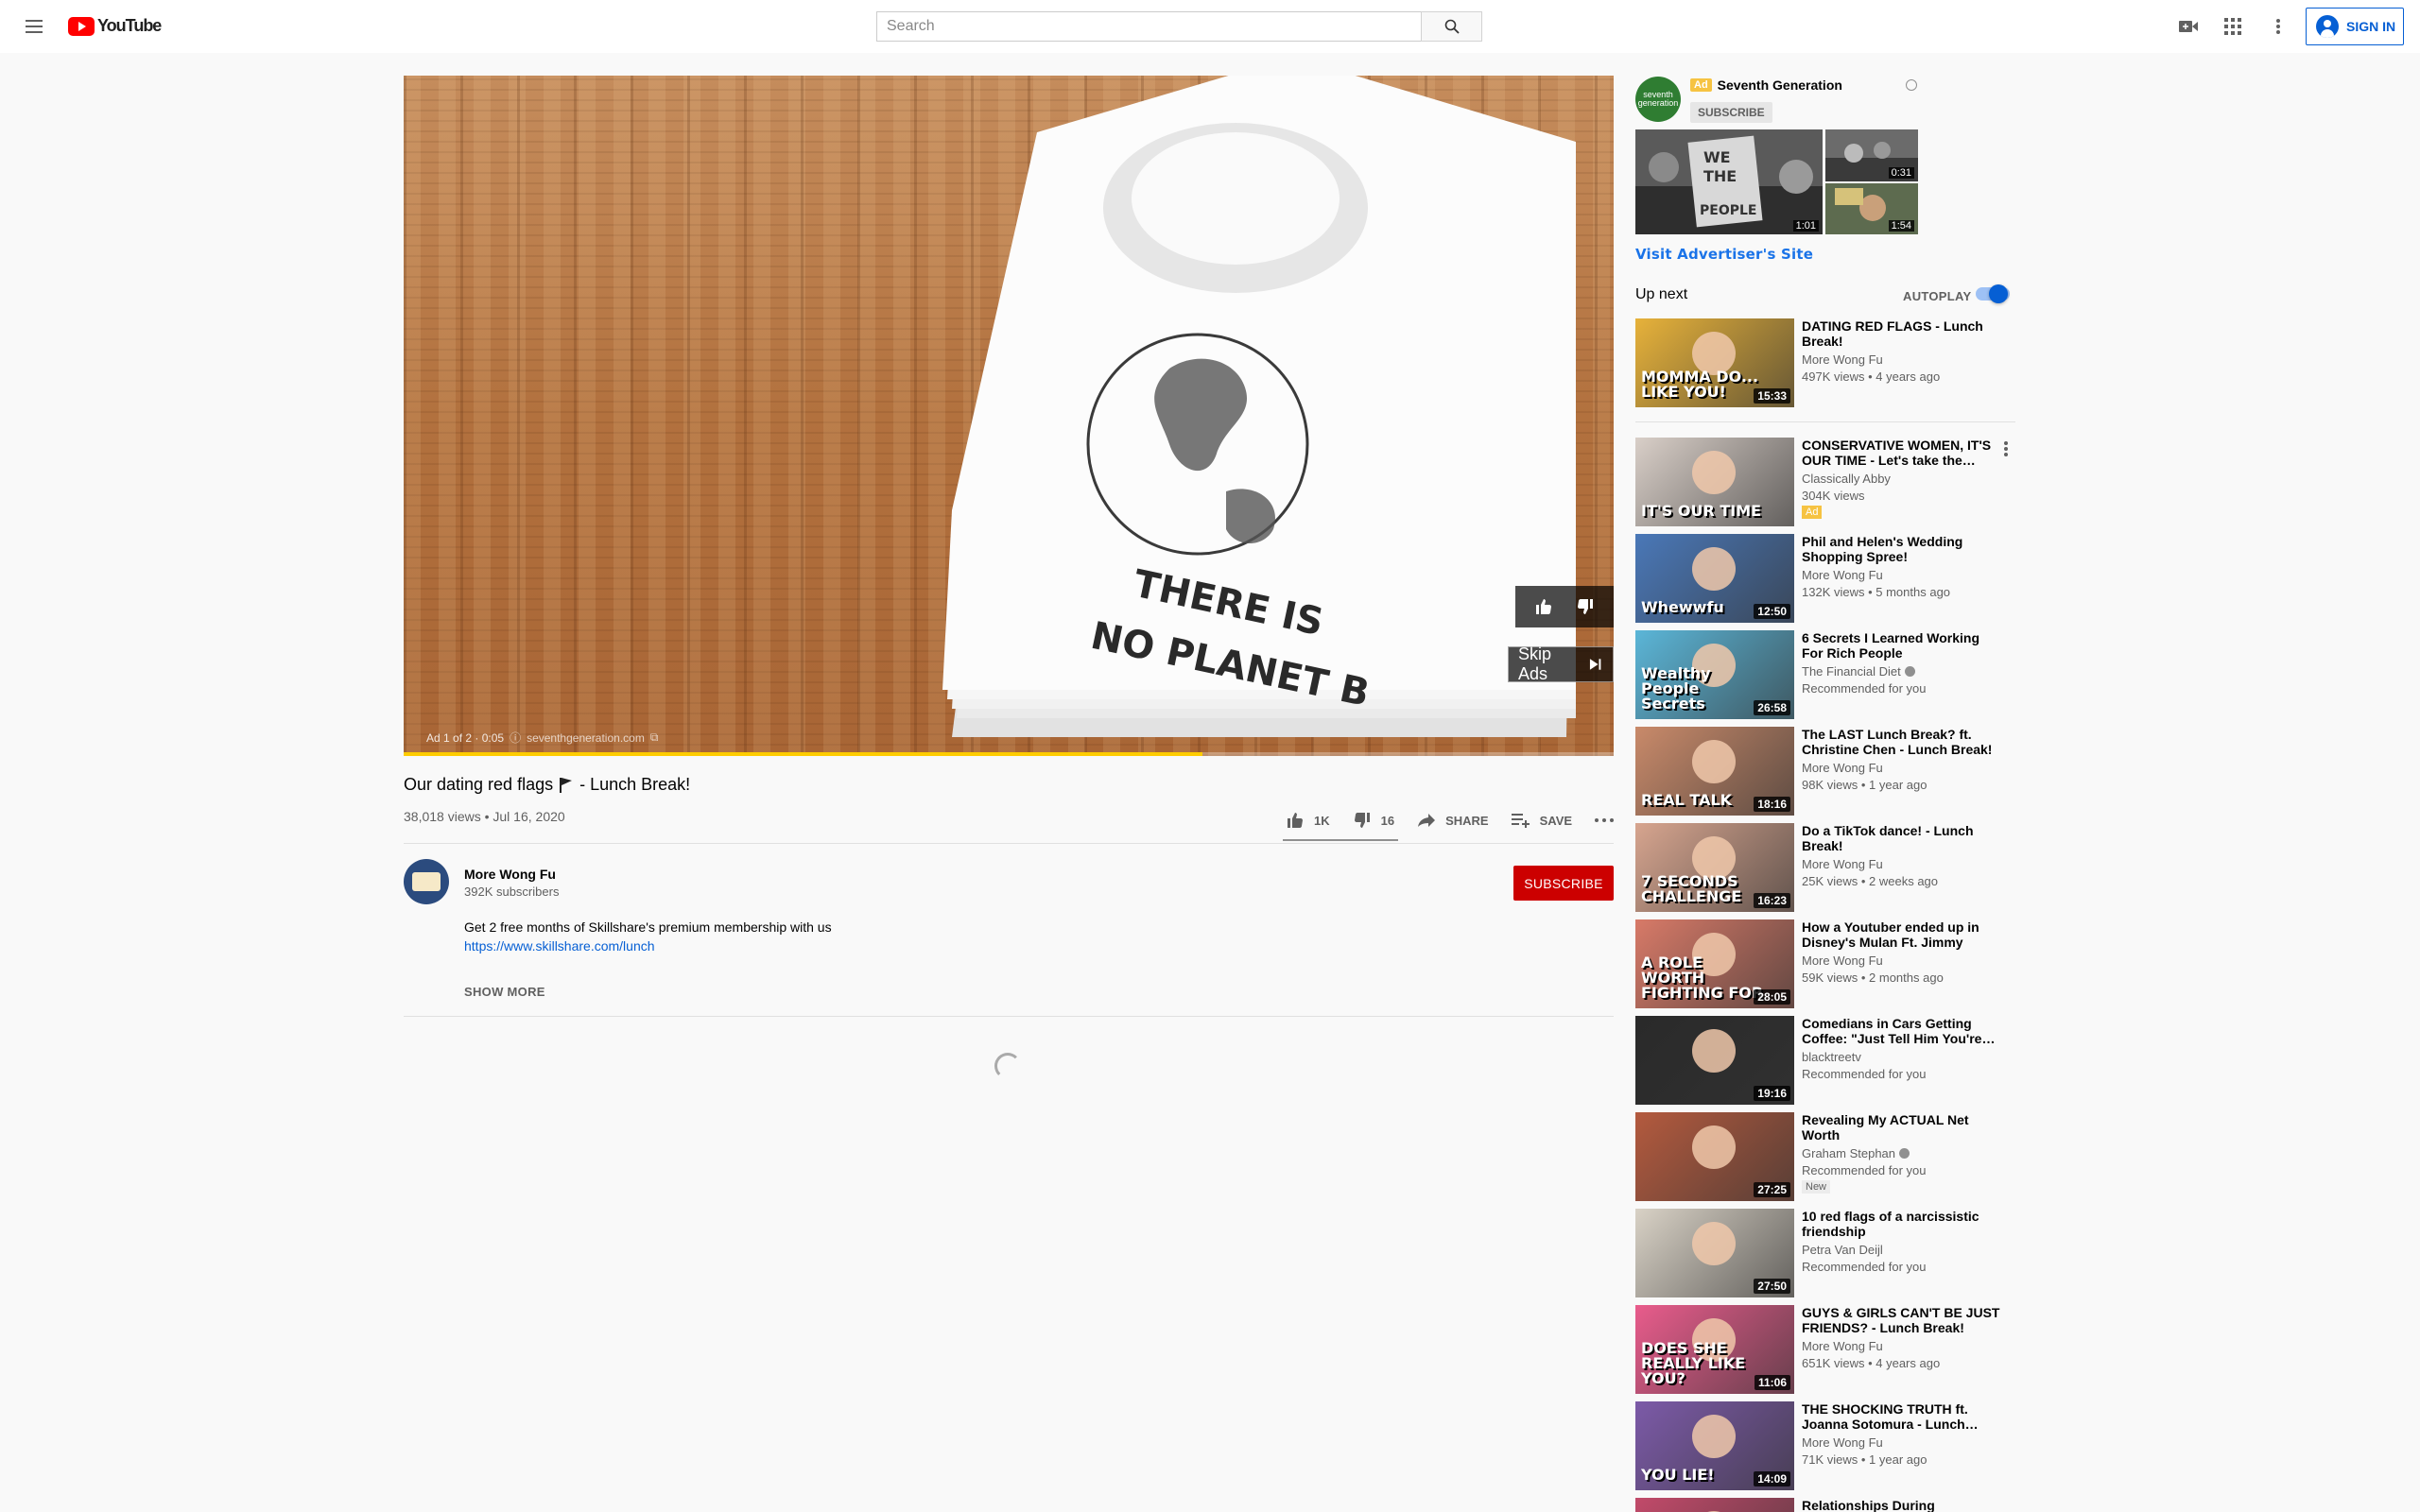 Image resolution: width=2420 pixels, height=1512 pixels. What do you see at coordinates (1453, 820) in the screenshot?
I see `share-button: SHARE` at bounding box center [1453, 820].